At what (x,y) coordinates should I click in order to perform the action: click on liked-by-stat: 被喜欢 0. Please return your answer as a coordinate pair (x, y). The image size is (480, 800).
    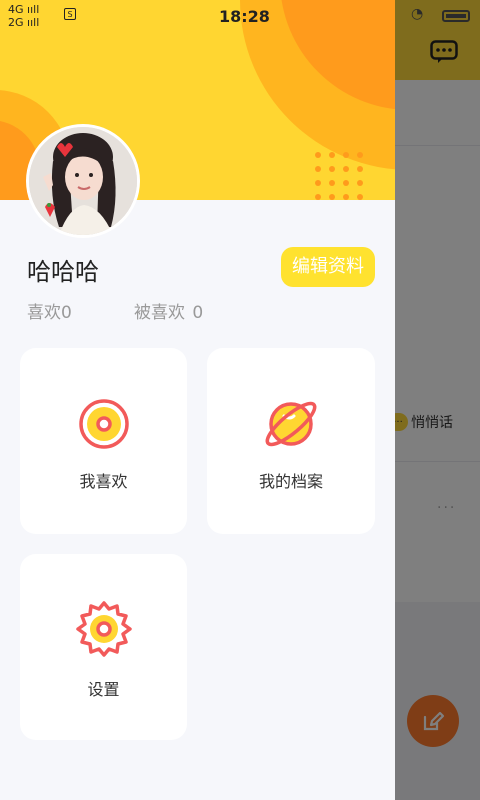
    Looking at the image, I should click on (168, 310).